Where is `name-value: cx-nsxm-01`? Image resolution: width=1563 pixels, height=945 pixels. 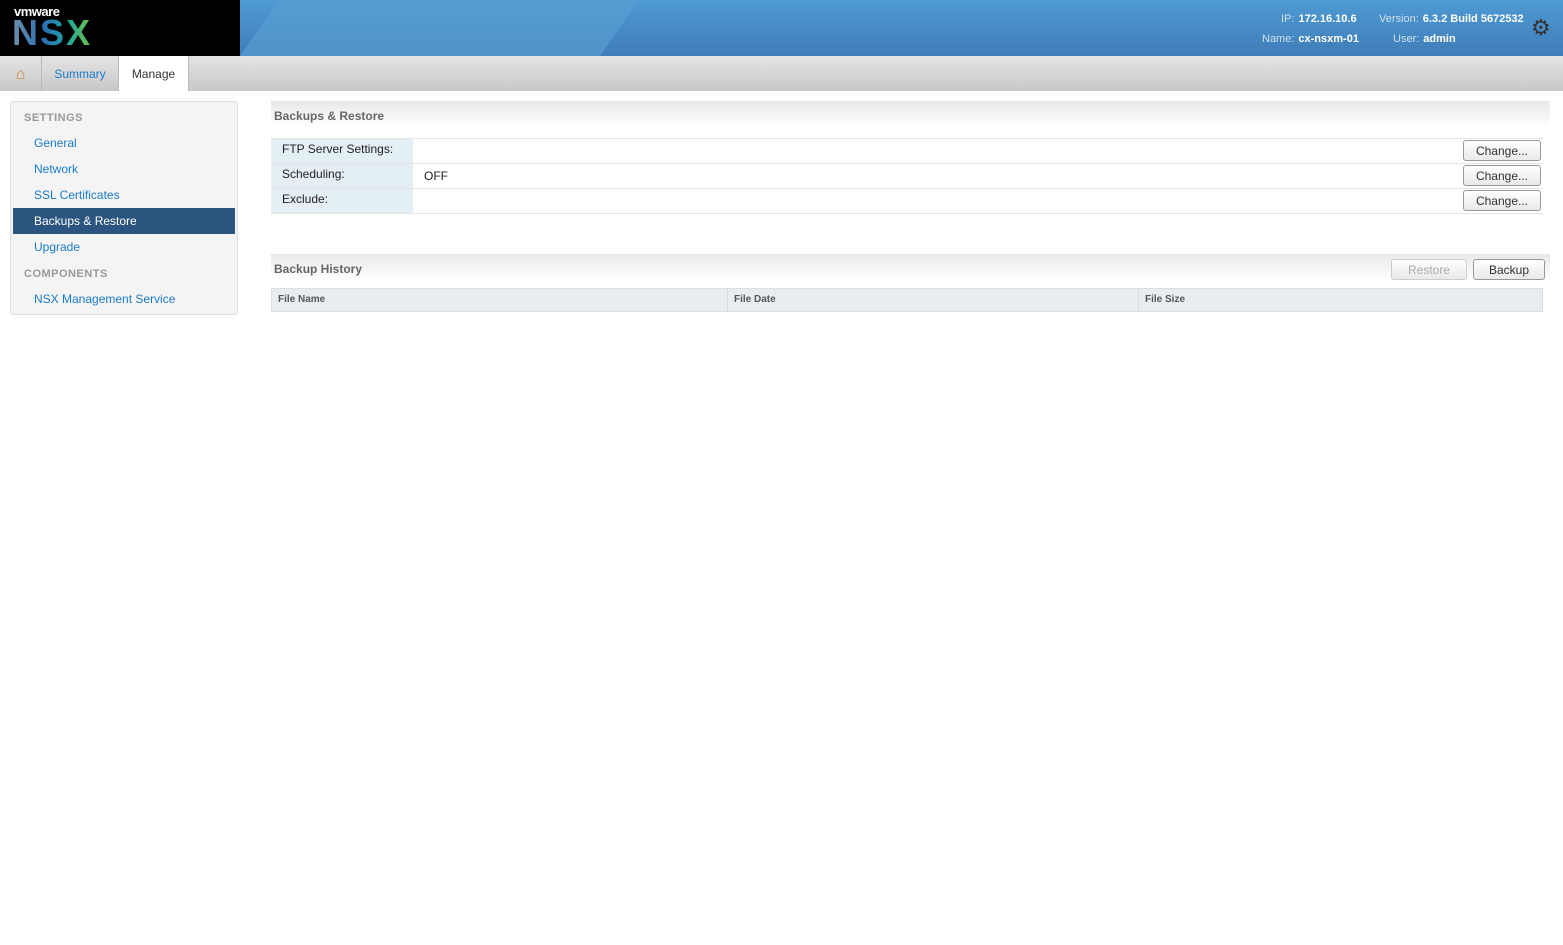
name-value: cx-nsxm-01 is located at coordinates (1328, 39).